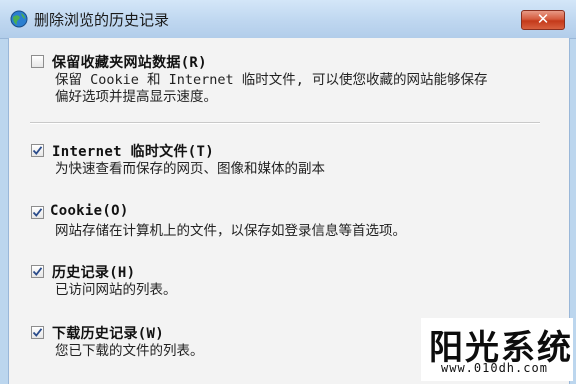 This screenshot has width=576, height=384. Describe the element at coordinates (129, 351) in the screenshot. I see `option-desc-download-history: 您已下载的文件的列表。` at that location.